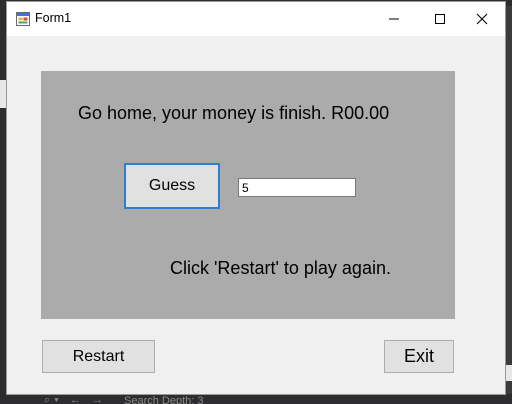 This screenshot has width=512, height=404. Describe the element at coordinates (23, 19) in the screenshot. I see `winforms-app-icon` at that location.